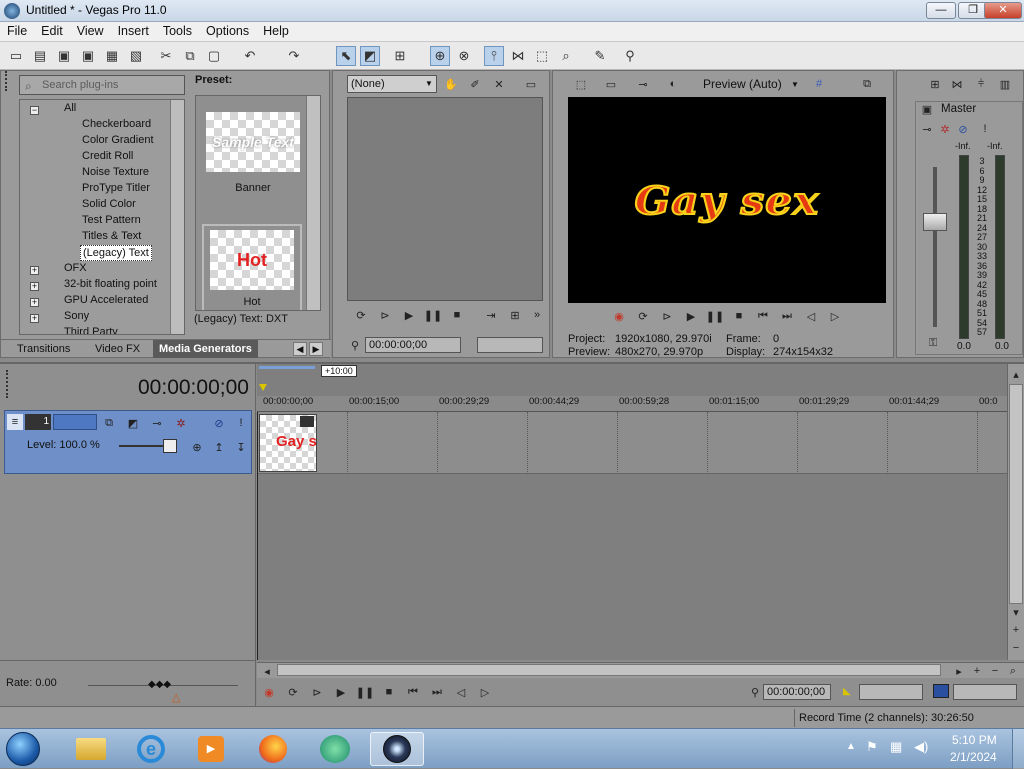 Image resolution: width=1024 pixels, height=769 pixels. What do you see at coordinates (273, 749) in the screenshot?
I see `firefox-icon` at bounding box center [273, 749].